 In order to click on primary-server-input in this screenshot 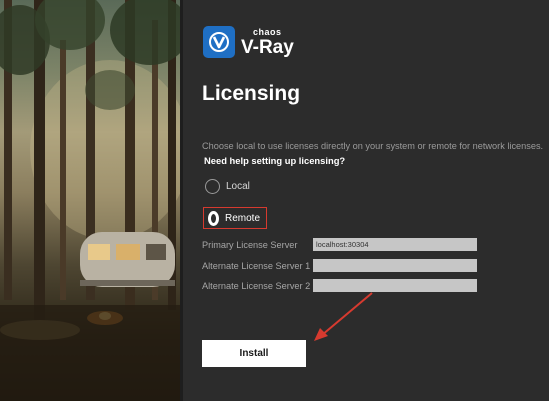, I will do `click(395, 244)`.